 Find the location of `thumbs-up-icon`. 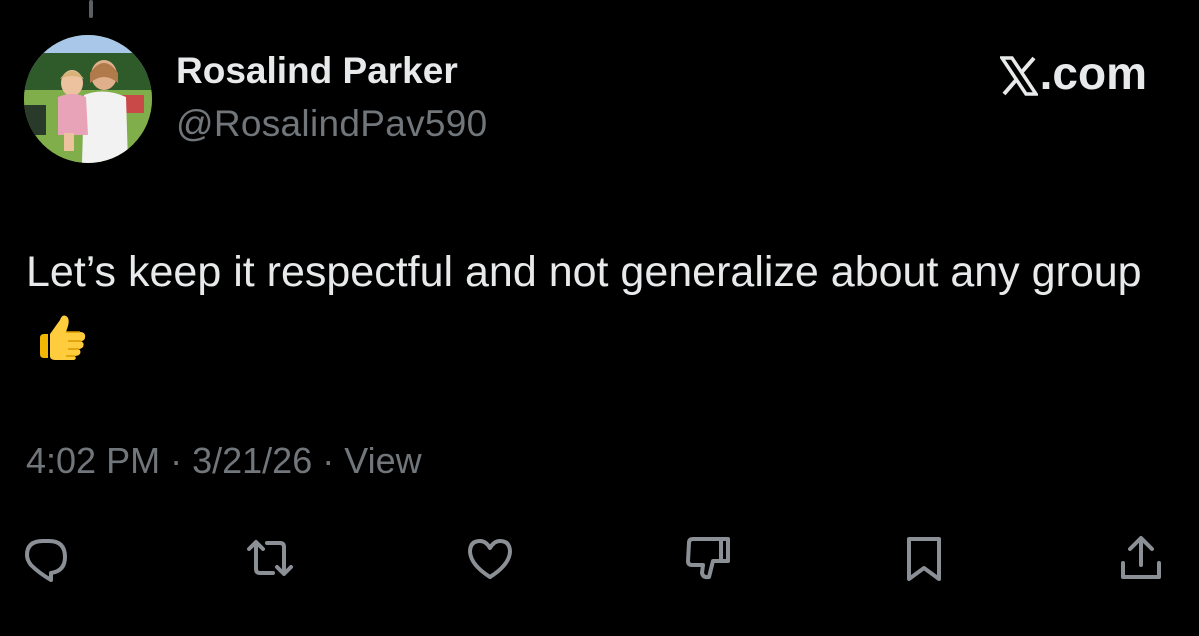

thumbs-up-icon is located at coordinates (61, 337).